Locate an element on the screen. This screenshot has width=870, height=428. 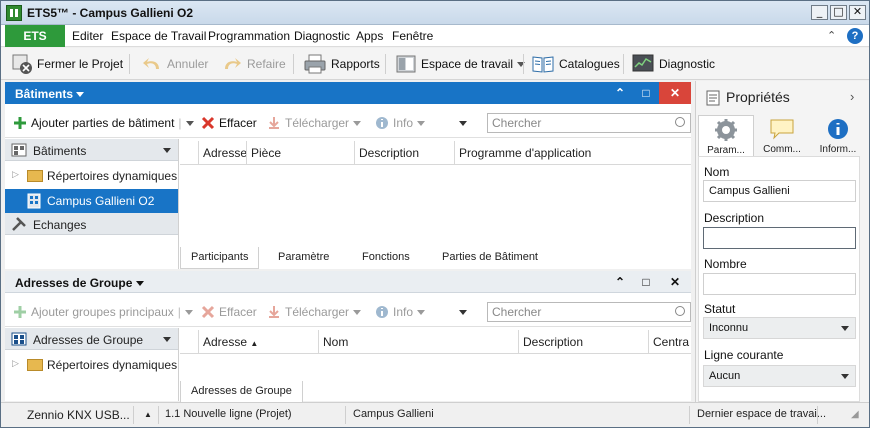
column-piece: Pièce is located at coordinates (300, 153).